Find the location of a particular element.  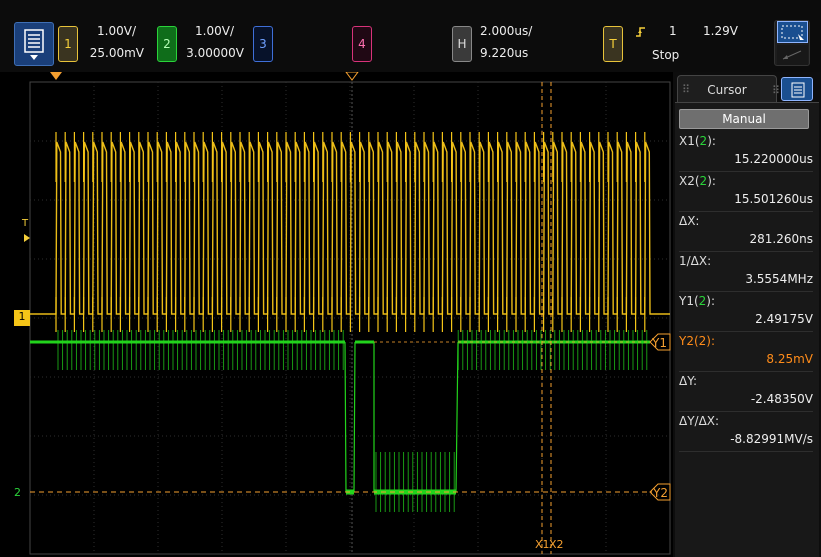

ch1-ground-marker: 1 is located at coordinates (22, 318).